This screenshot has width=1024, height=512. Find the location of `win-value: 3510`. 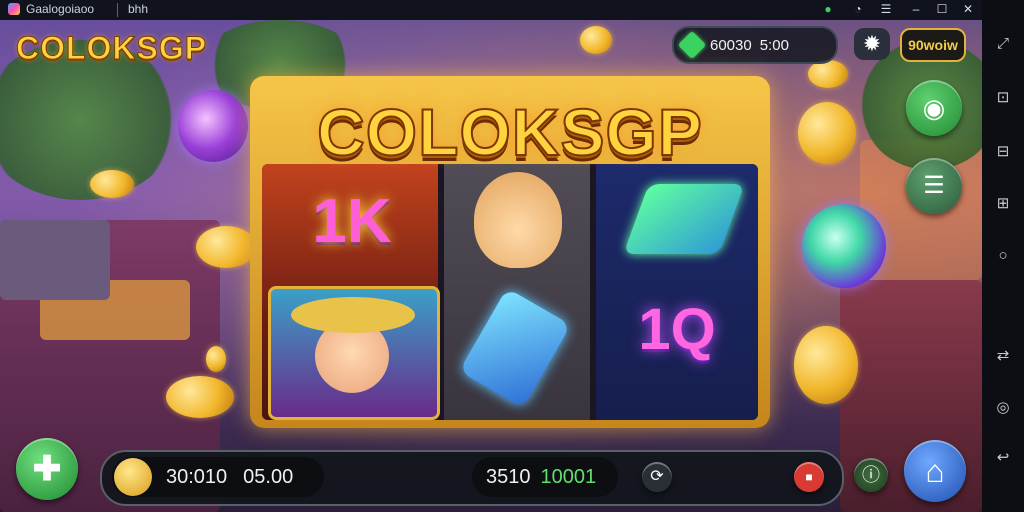

win-value: 3510 is located at coordinates (508, 476).